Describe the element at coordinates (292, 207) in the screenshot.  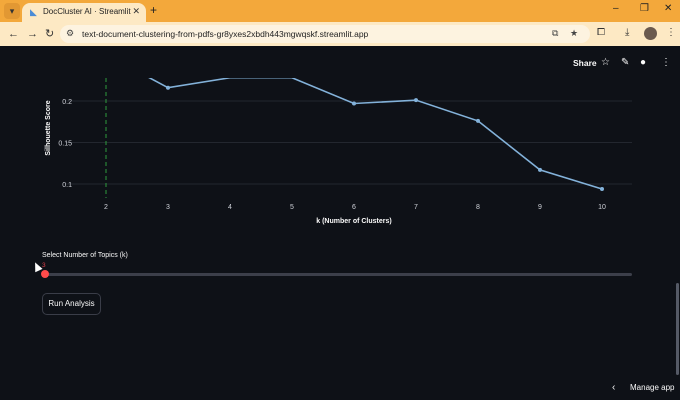
I see `x-tick-label: 5` at that location.